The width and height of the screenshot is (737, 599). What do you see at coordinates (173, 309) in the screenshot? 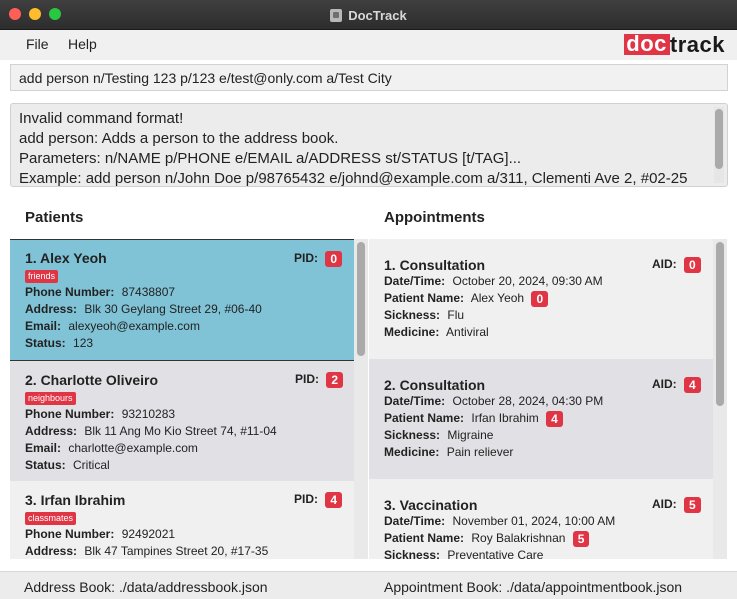
I see `patient-address: Blk 30 Geylang Street 29, #06-40` at bounding box center [173, 309].